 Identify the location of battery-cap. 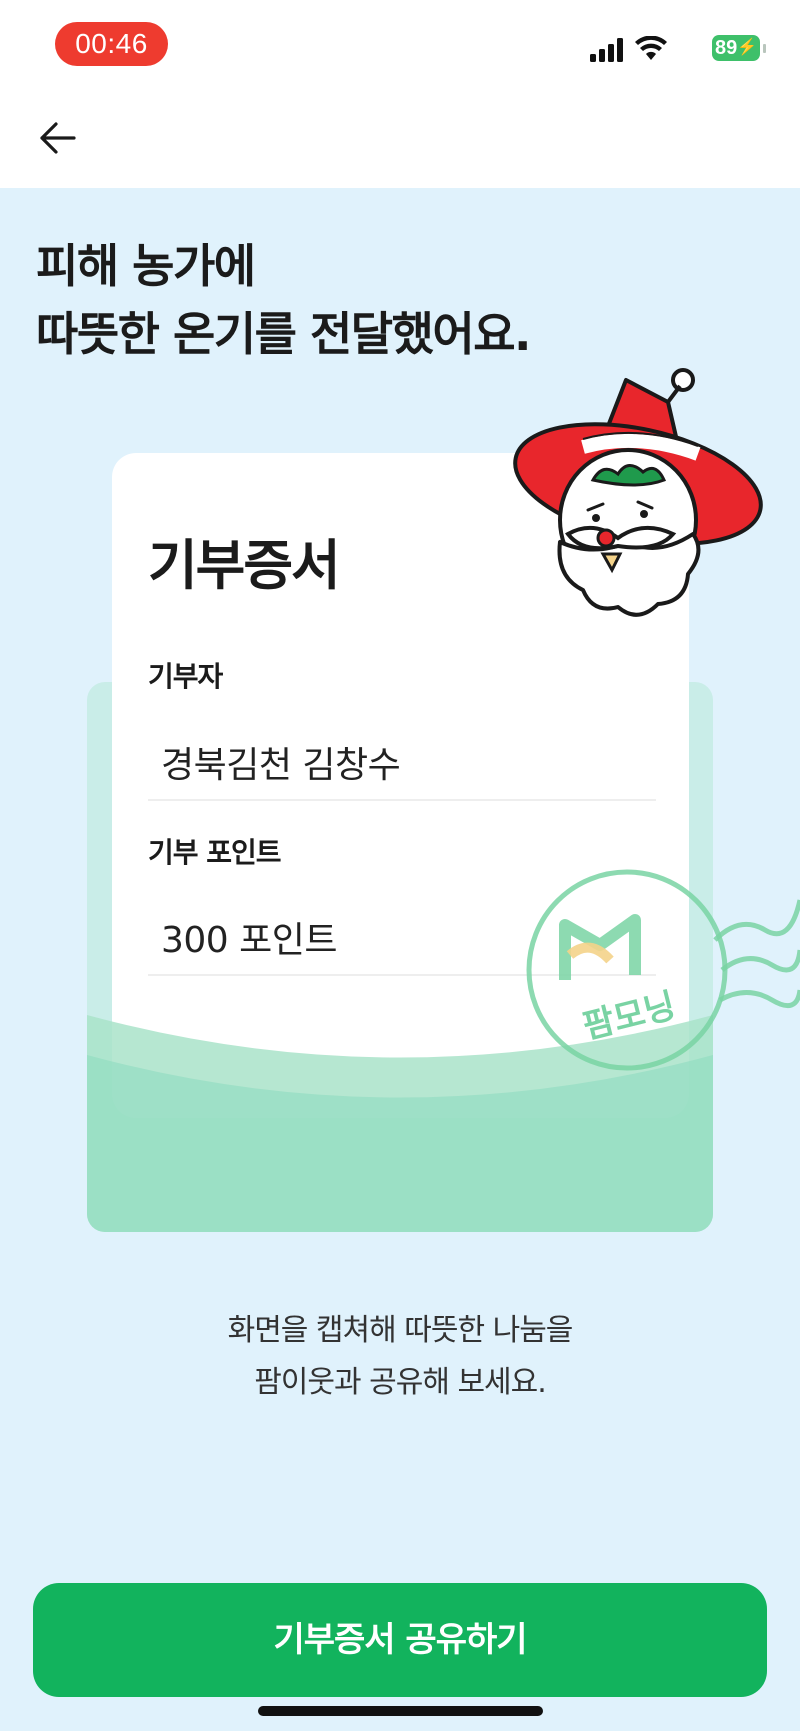
(764, 48).